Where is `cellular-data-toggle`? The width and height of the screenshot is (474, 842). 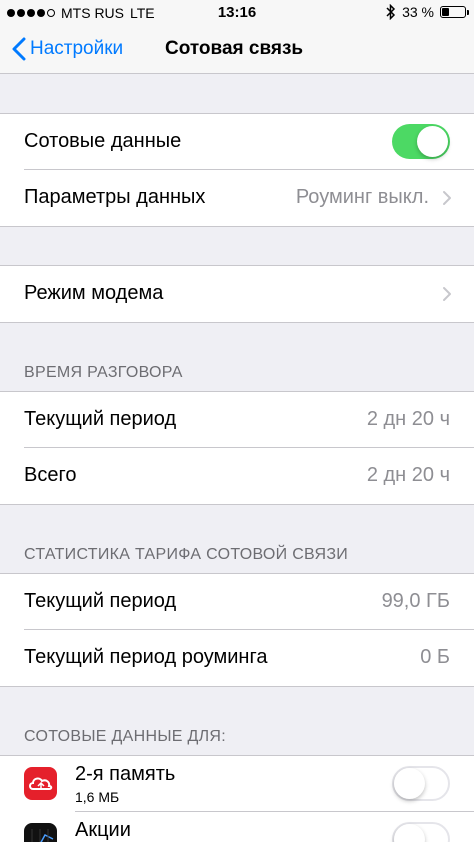 cellular-data-toggle is located at coordinates (421, 141).